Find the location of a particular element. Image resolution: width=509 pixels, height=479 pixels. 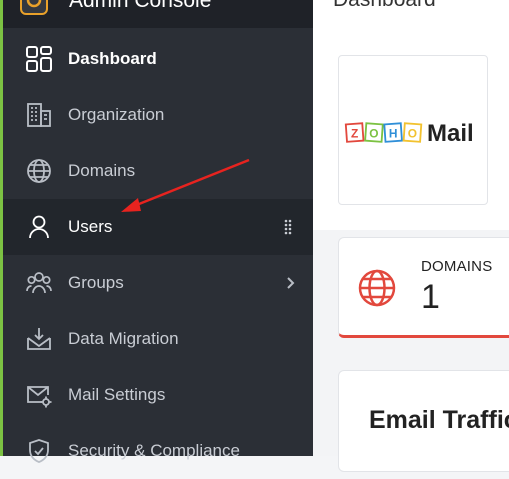

shield-icon is located at coordinates (39, 451).